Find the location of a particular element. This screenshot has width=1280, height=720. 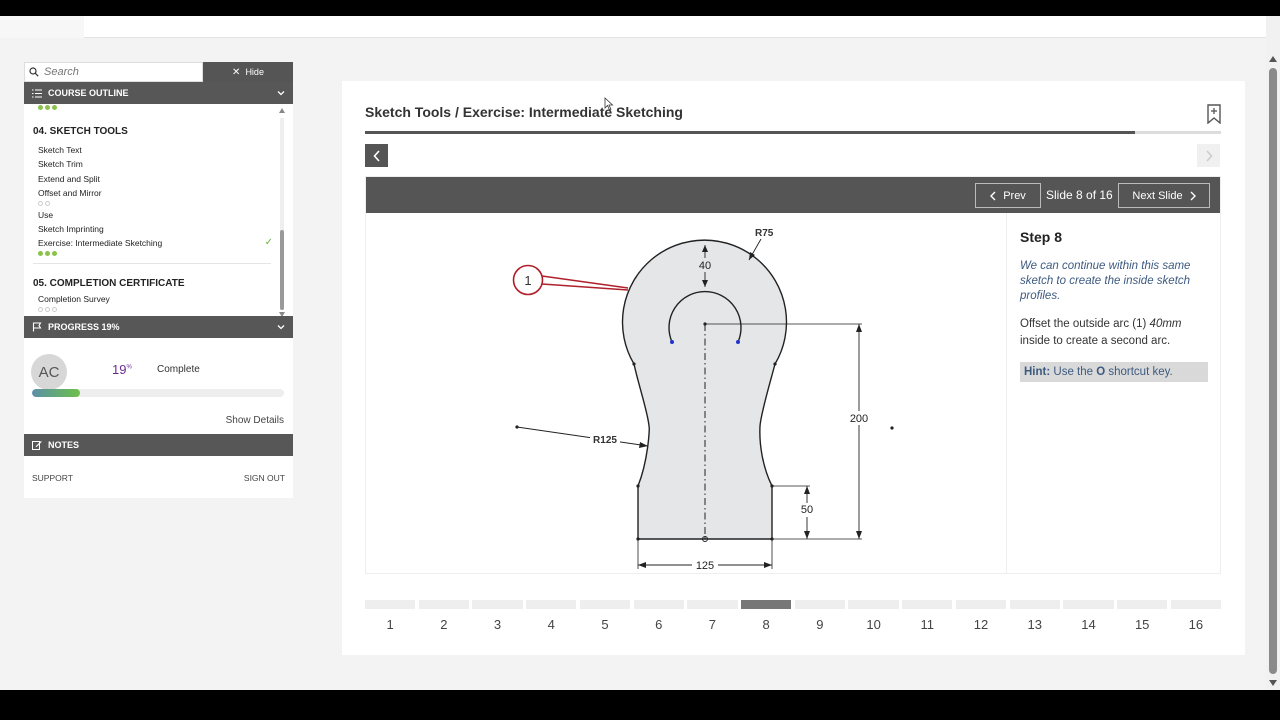

slide-tab-4: 4 is located at coordinates (551, 620).